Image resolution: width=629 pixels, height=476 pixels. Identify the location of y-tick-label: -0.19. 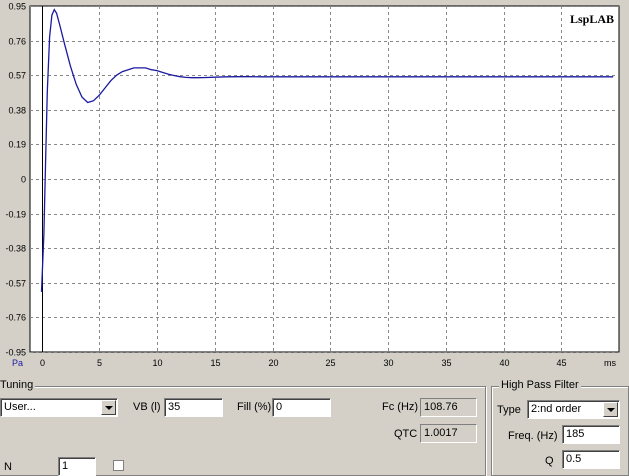
(15, 215).